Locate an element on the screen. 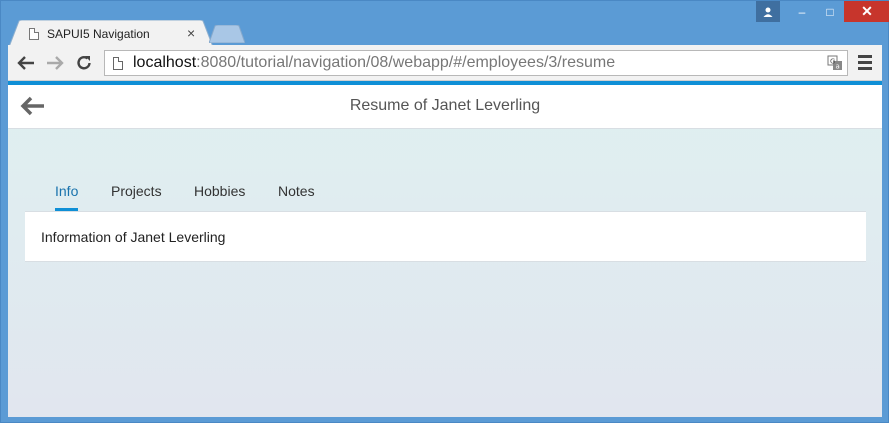 This screenshot has height=423, width=889. tab-close-icon: × is located at coordinates (191, 33).